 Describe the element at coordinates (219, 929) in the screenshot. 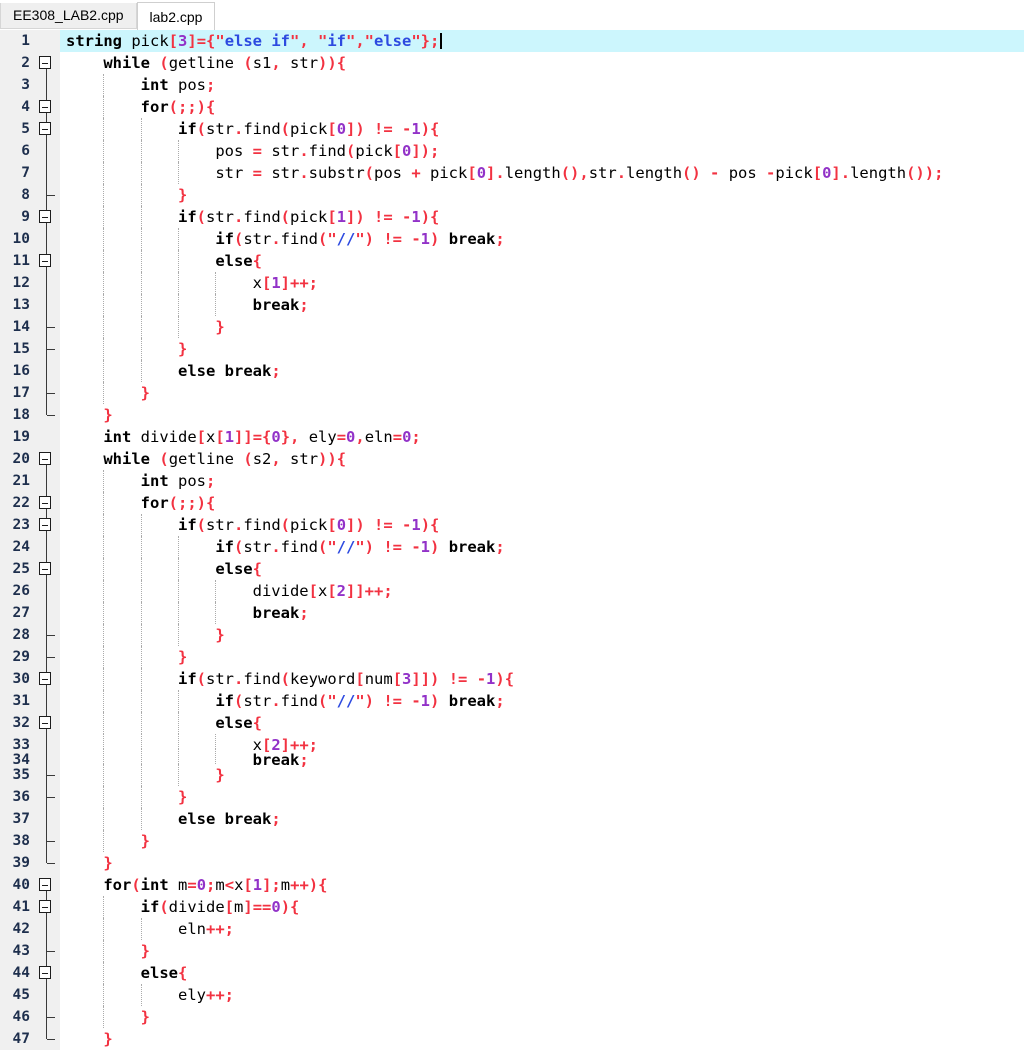

I see `token-punctuation: ++;` at that location.